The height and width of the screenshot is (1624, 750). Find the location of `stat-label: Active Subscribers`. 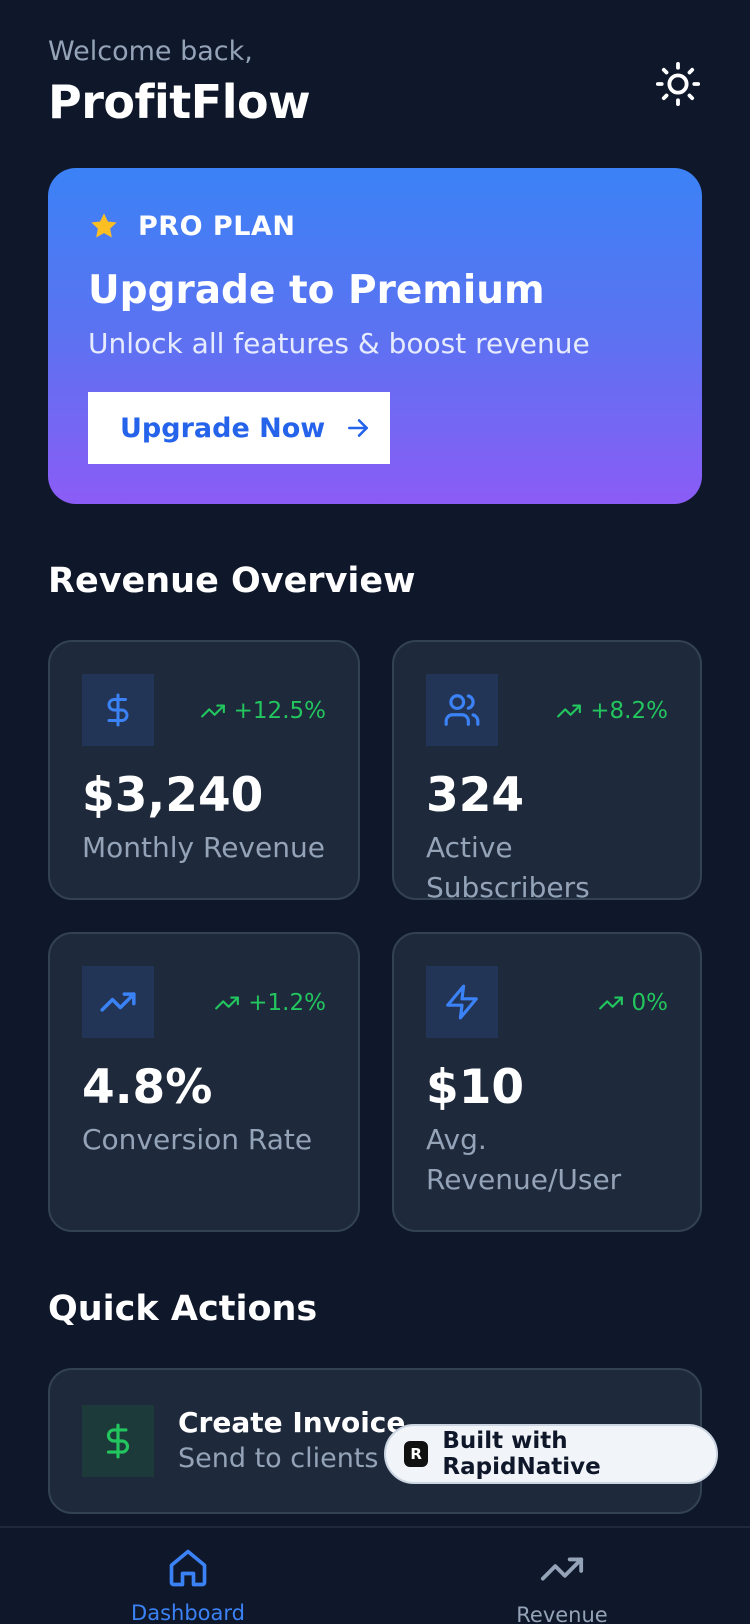

stat-label: Active Subscribers is located at coordinates (508, 867).